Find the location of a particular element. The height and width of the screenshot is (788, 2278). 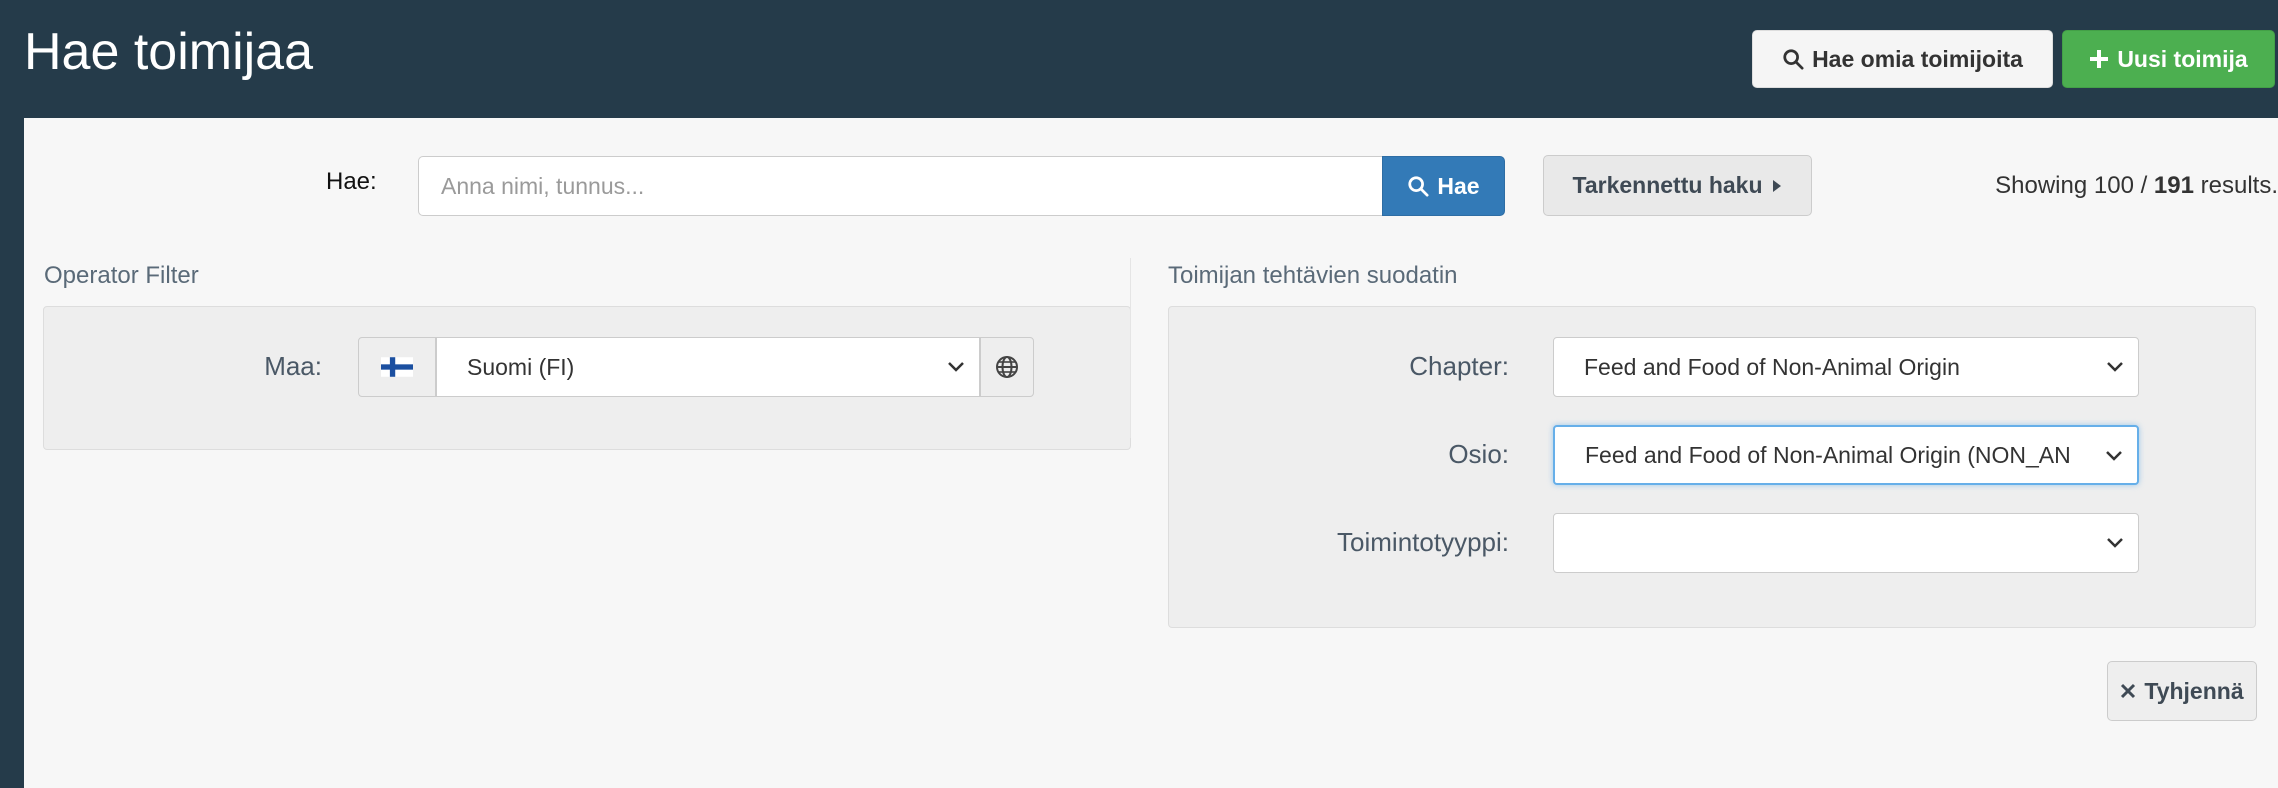

results-count: Showing 100 / 191 results. is located at coordinates (2113, 186).